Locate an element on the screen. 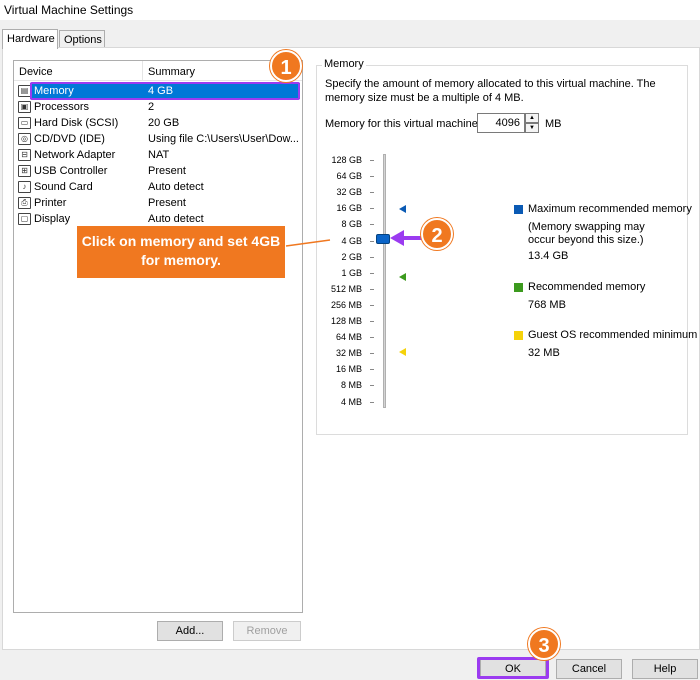 This screenshot has height=680, width=700. memory-scale-label: 16 GB is located at coordinates (349, 208).